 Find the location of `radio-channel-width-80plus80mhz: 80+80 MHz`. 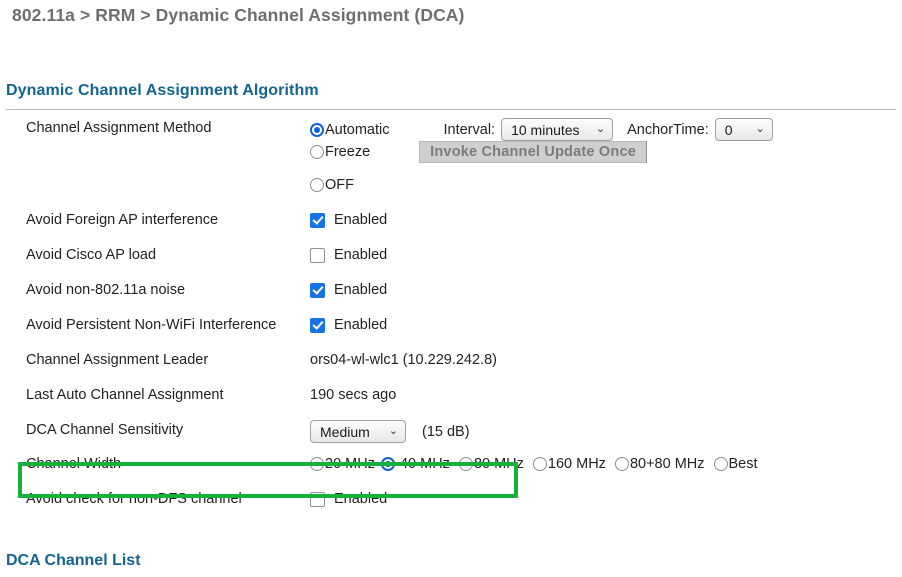

radio-channel-width-80plus80mhz: 80+80 MHz is located at coordinates (659, 464).